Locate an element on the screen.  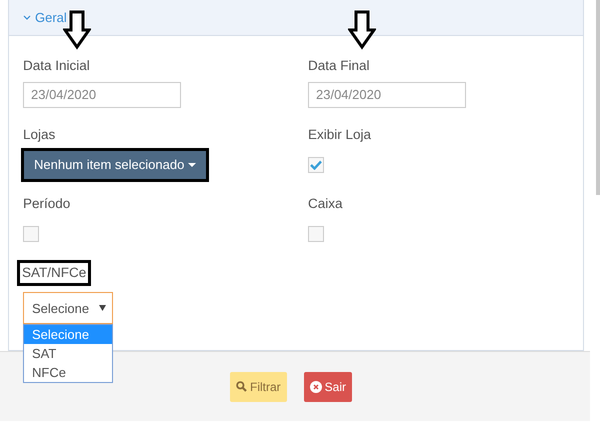
field-label: Lojas is located at coordinates (39, 135).